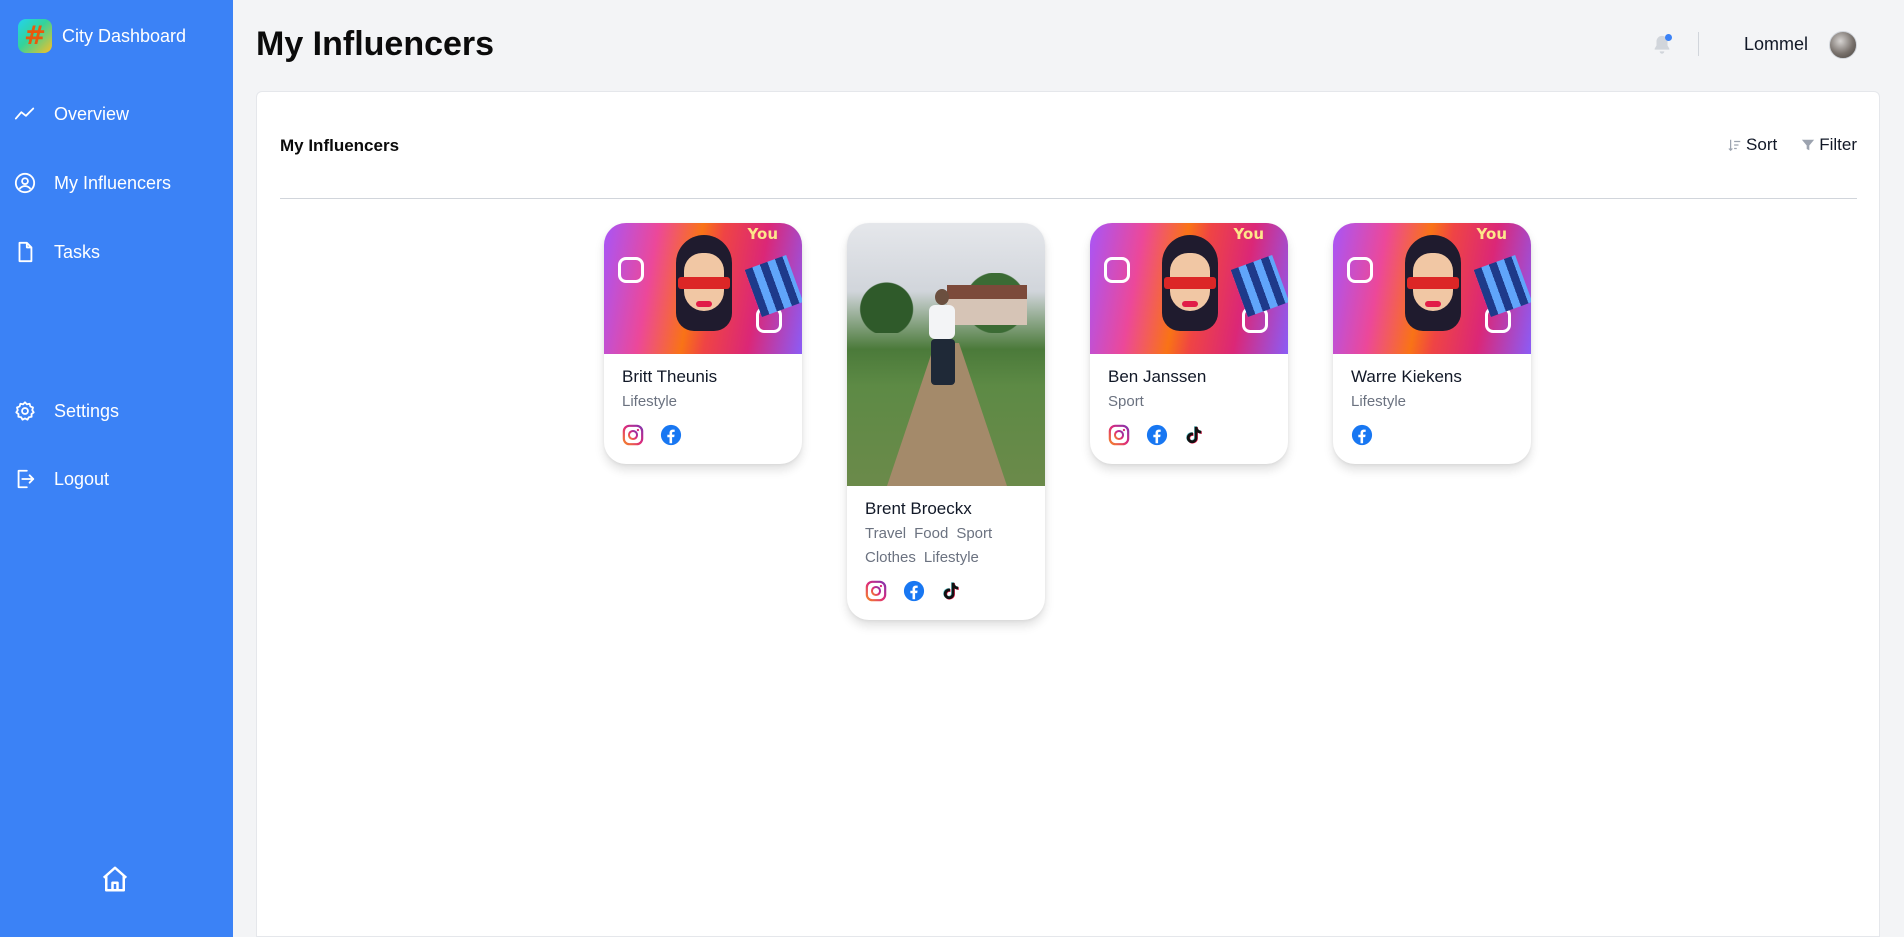 The image size is (1904, 937). I want to click on influencer-tags: Sport, so click(1189, 402).